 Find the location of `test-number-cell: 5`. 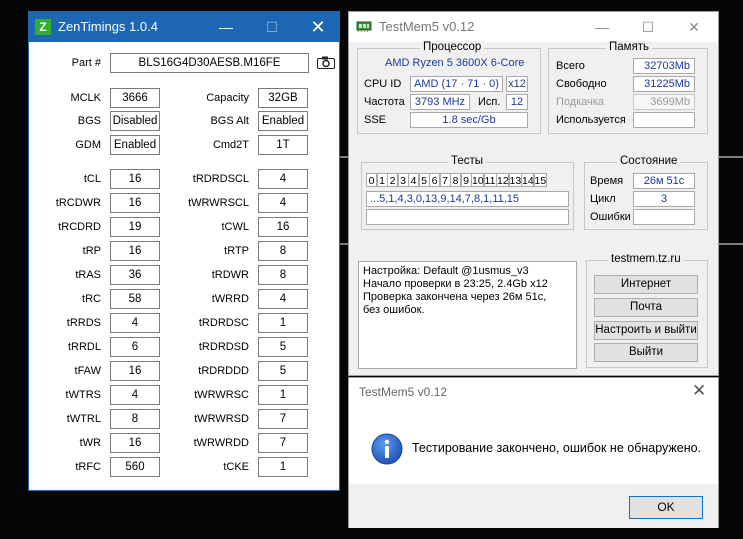

test-number-cell: 5 is located at coordinates (424, 180).